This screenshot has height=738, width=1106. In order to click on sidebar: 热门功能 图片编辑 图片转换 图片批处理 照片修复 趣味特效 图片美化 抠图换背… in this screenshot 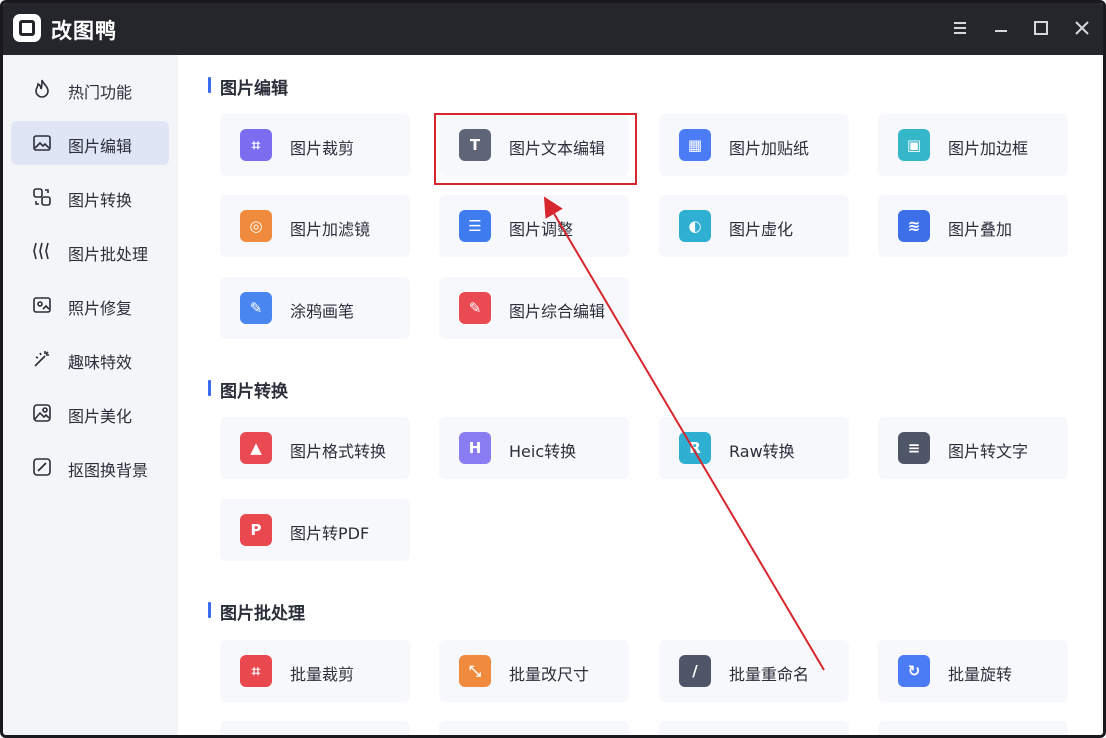, I will do `click(90, 395)`.